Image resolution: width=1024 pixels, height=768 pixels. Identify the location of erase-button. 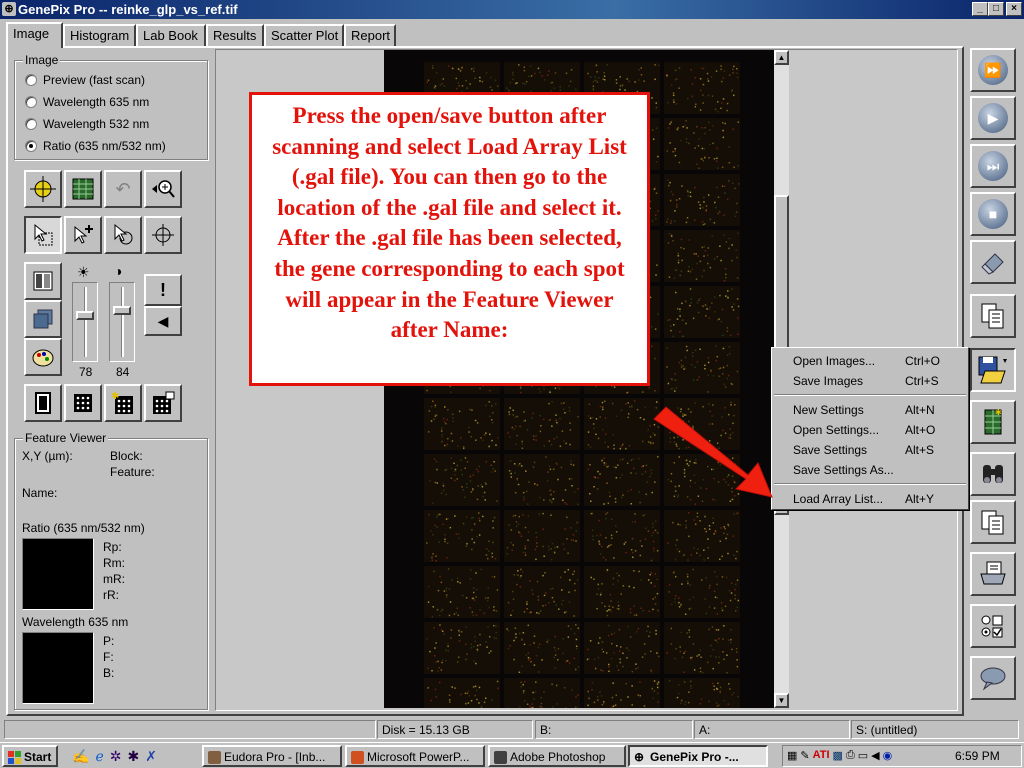
(993, 262).